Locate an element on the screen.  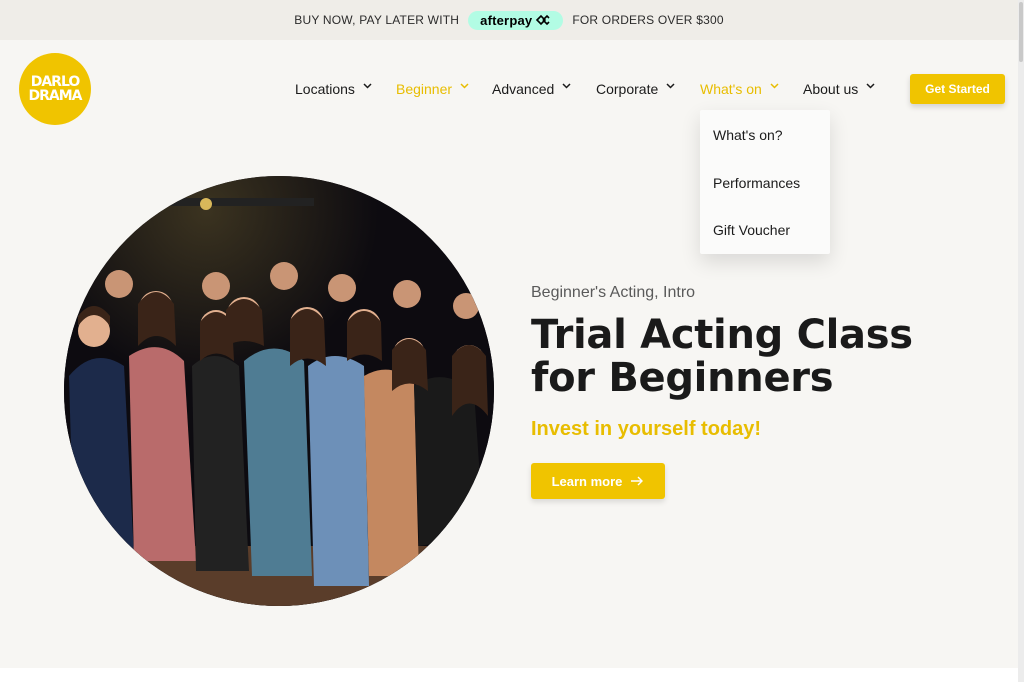
hero-title: Trial Acting Class for Beginners is located at coordinates (722, 356).